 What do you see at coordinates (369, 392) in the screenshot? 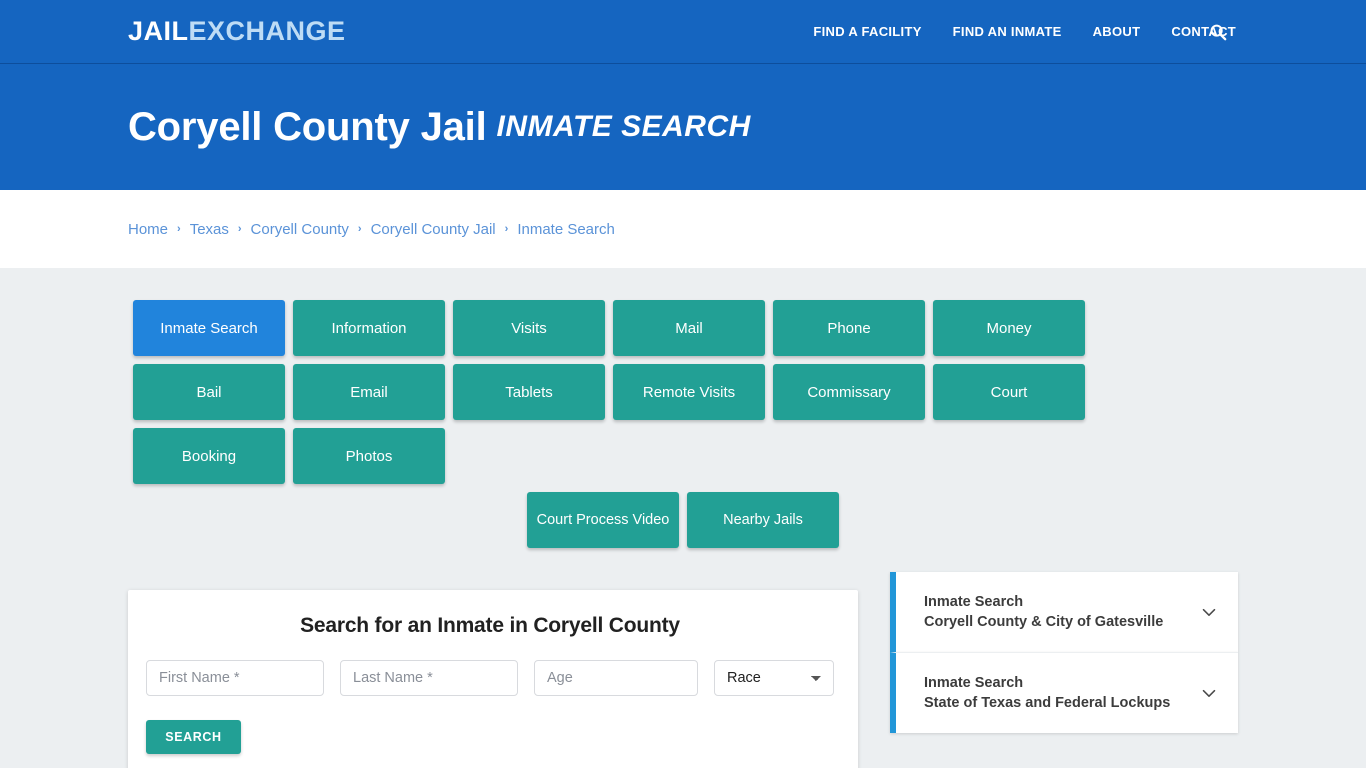
I see `tab-email: Email` at bounding box center [369, 392].